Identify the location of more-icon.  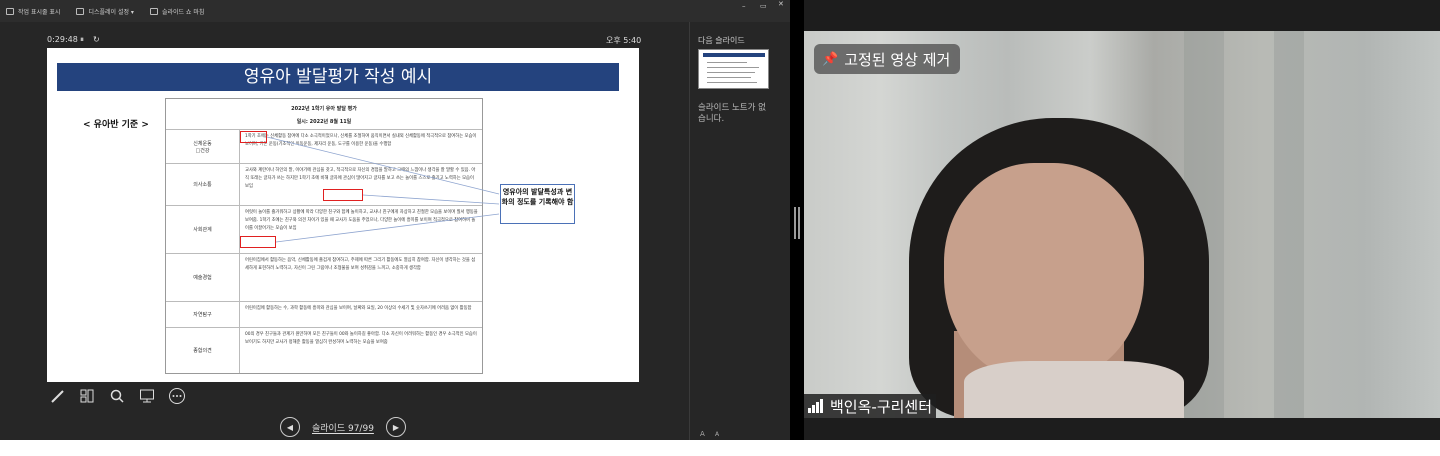
(177, 396).